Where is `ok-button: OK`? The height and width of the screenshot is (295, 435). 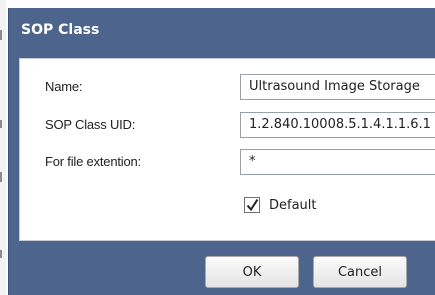
ok-button: OK is located at coordinates (252, 272).